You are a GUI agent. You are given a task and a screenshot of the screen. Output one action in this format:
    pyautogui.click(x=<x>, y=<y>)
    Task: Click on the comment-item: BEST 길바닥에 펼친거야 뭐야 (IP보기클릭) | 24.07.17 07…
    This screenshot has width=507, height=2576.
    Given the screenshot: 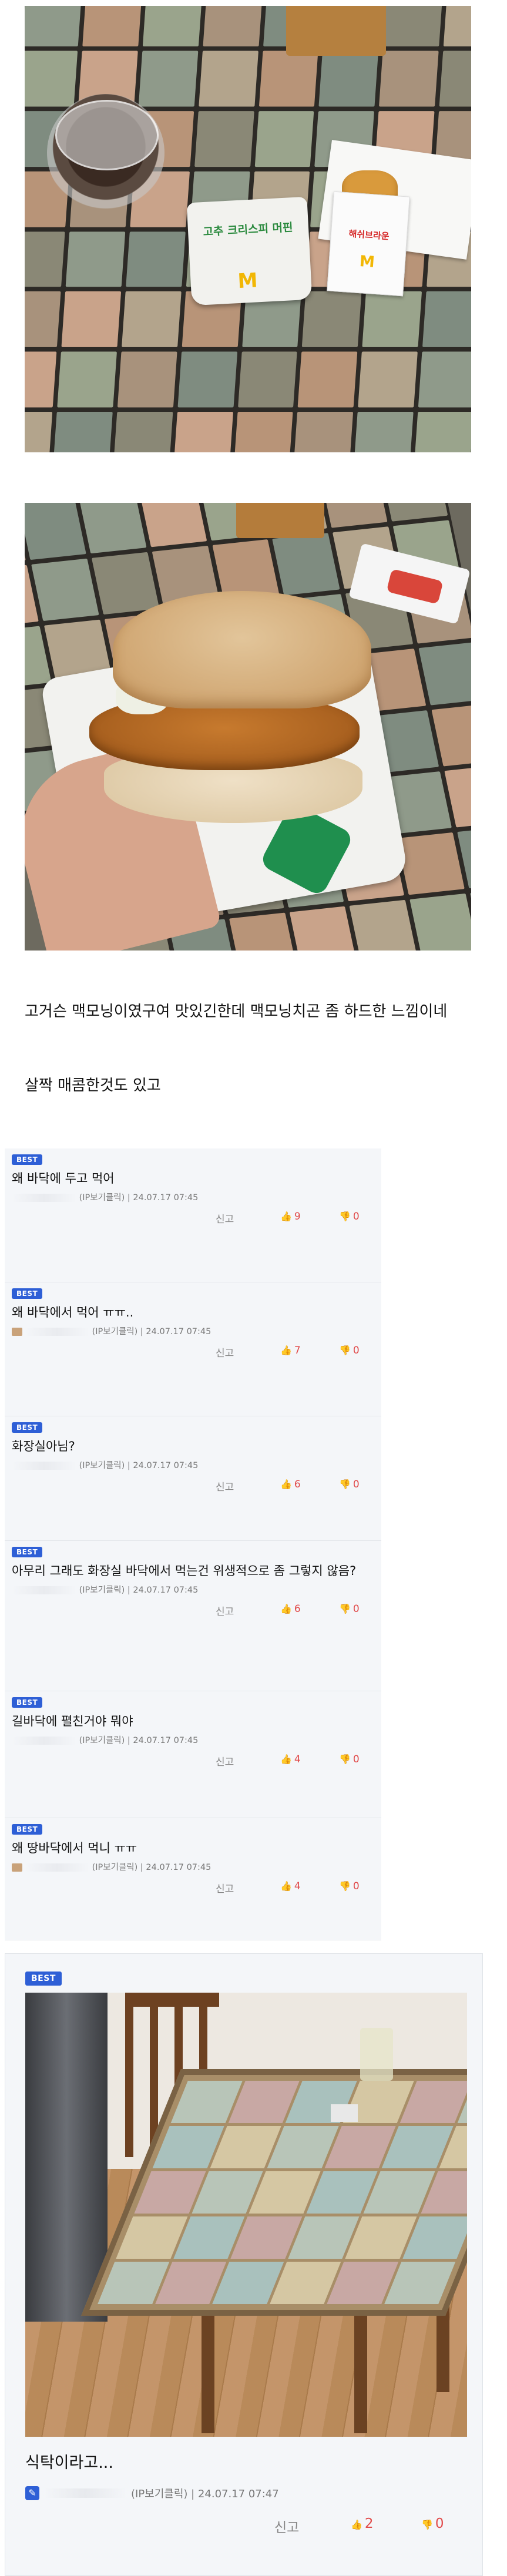 What is the action you would take?
    pyautogui.click(x=193, y=1755)
    